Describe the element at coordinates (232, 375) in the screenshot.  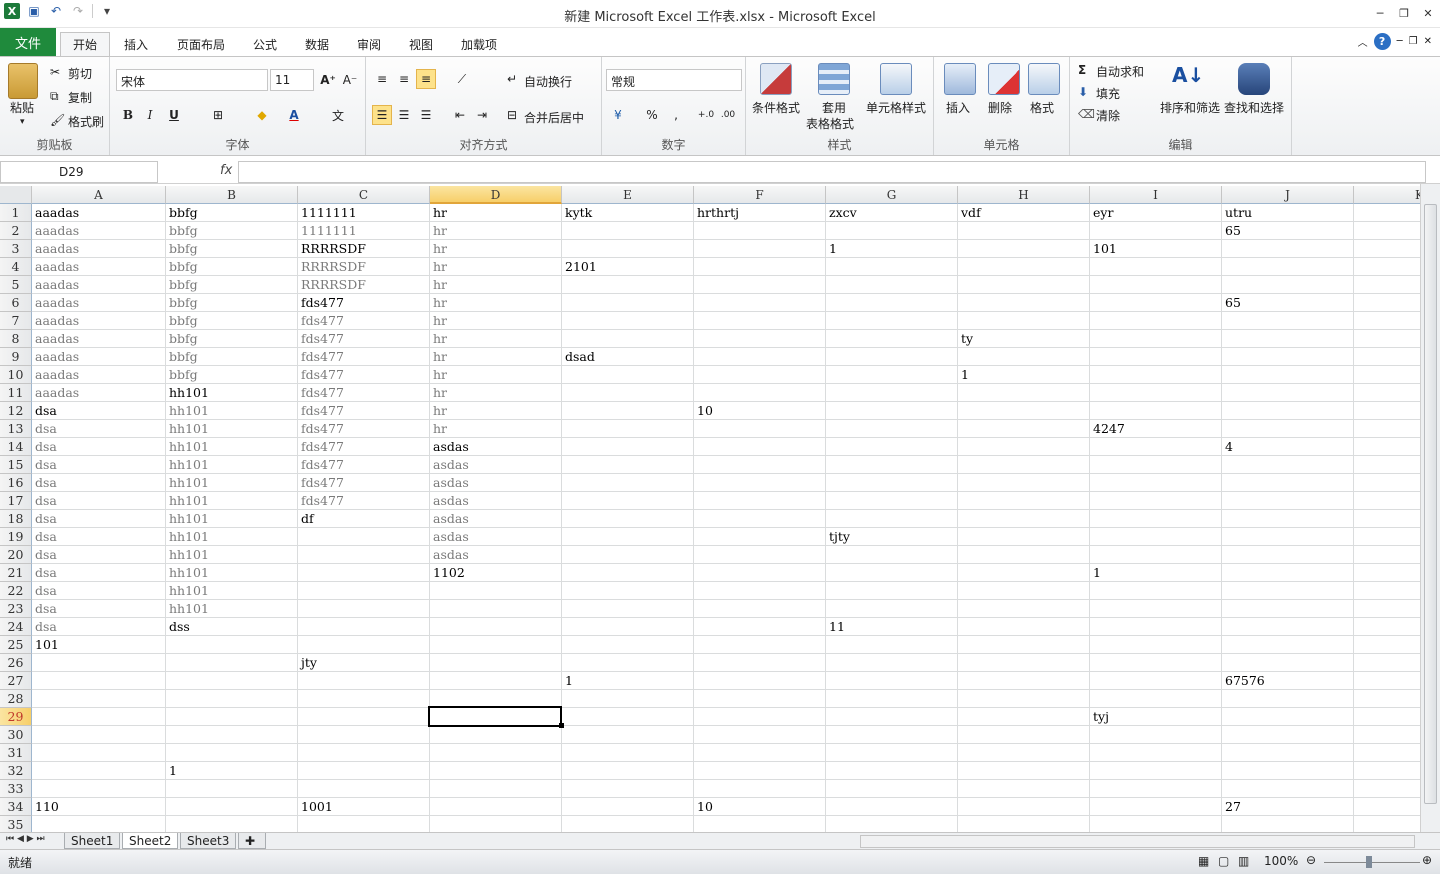
I see `cell-b10: bbfg` at that location.